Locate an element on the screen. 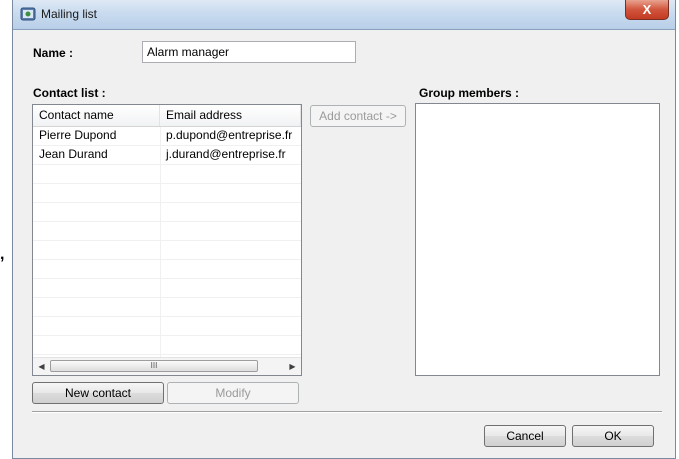 The width and height of the screenshot is (679, 459). scrollbar-thumb: III is located at coordinates (154, 366).